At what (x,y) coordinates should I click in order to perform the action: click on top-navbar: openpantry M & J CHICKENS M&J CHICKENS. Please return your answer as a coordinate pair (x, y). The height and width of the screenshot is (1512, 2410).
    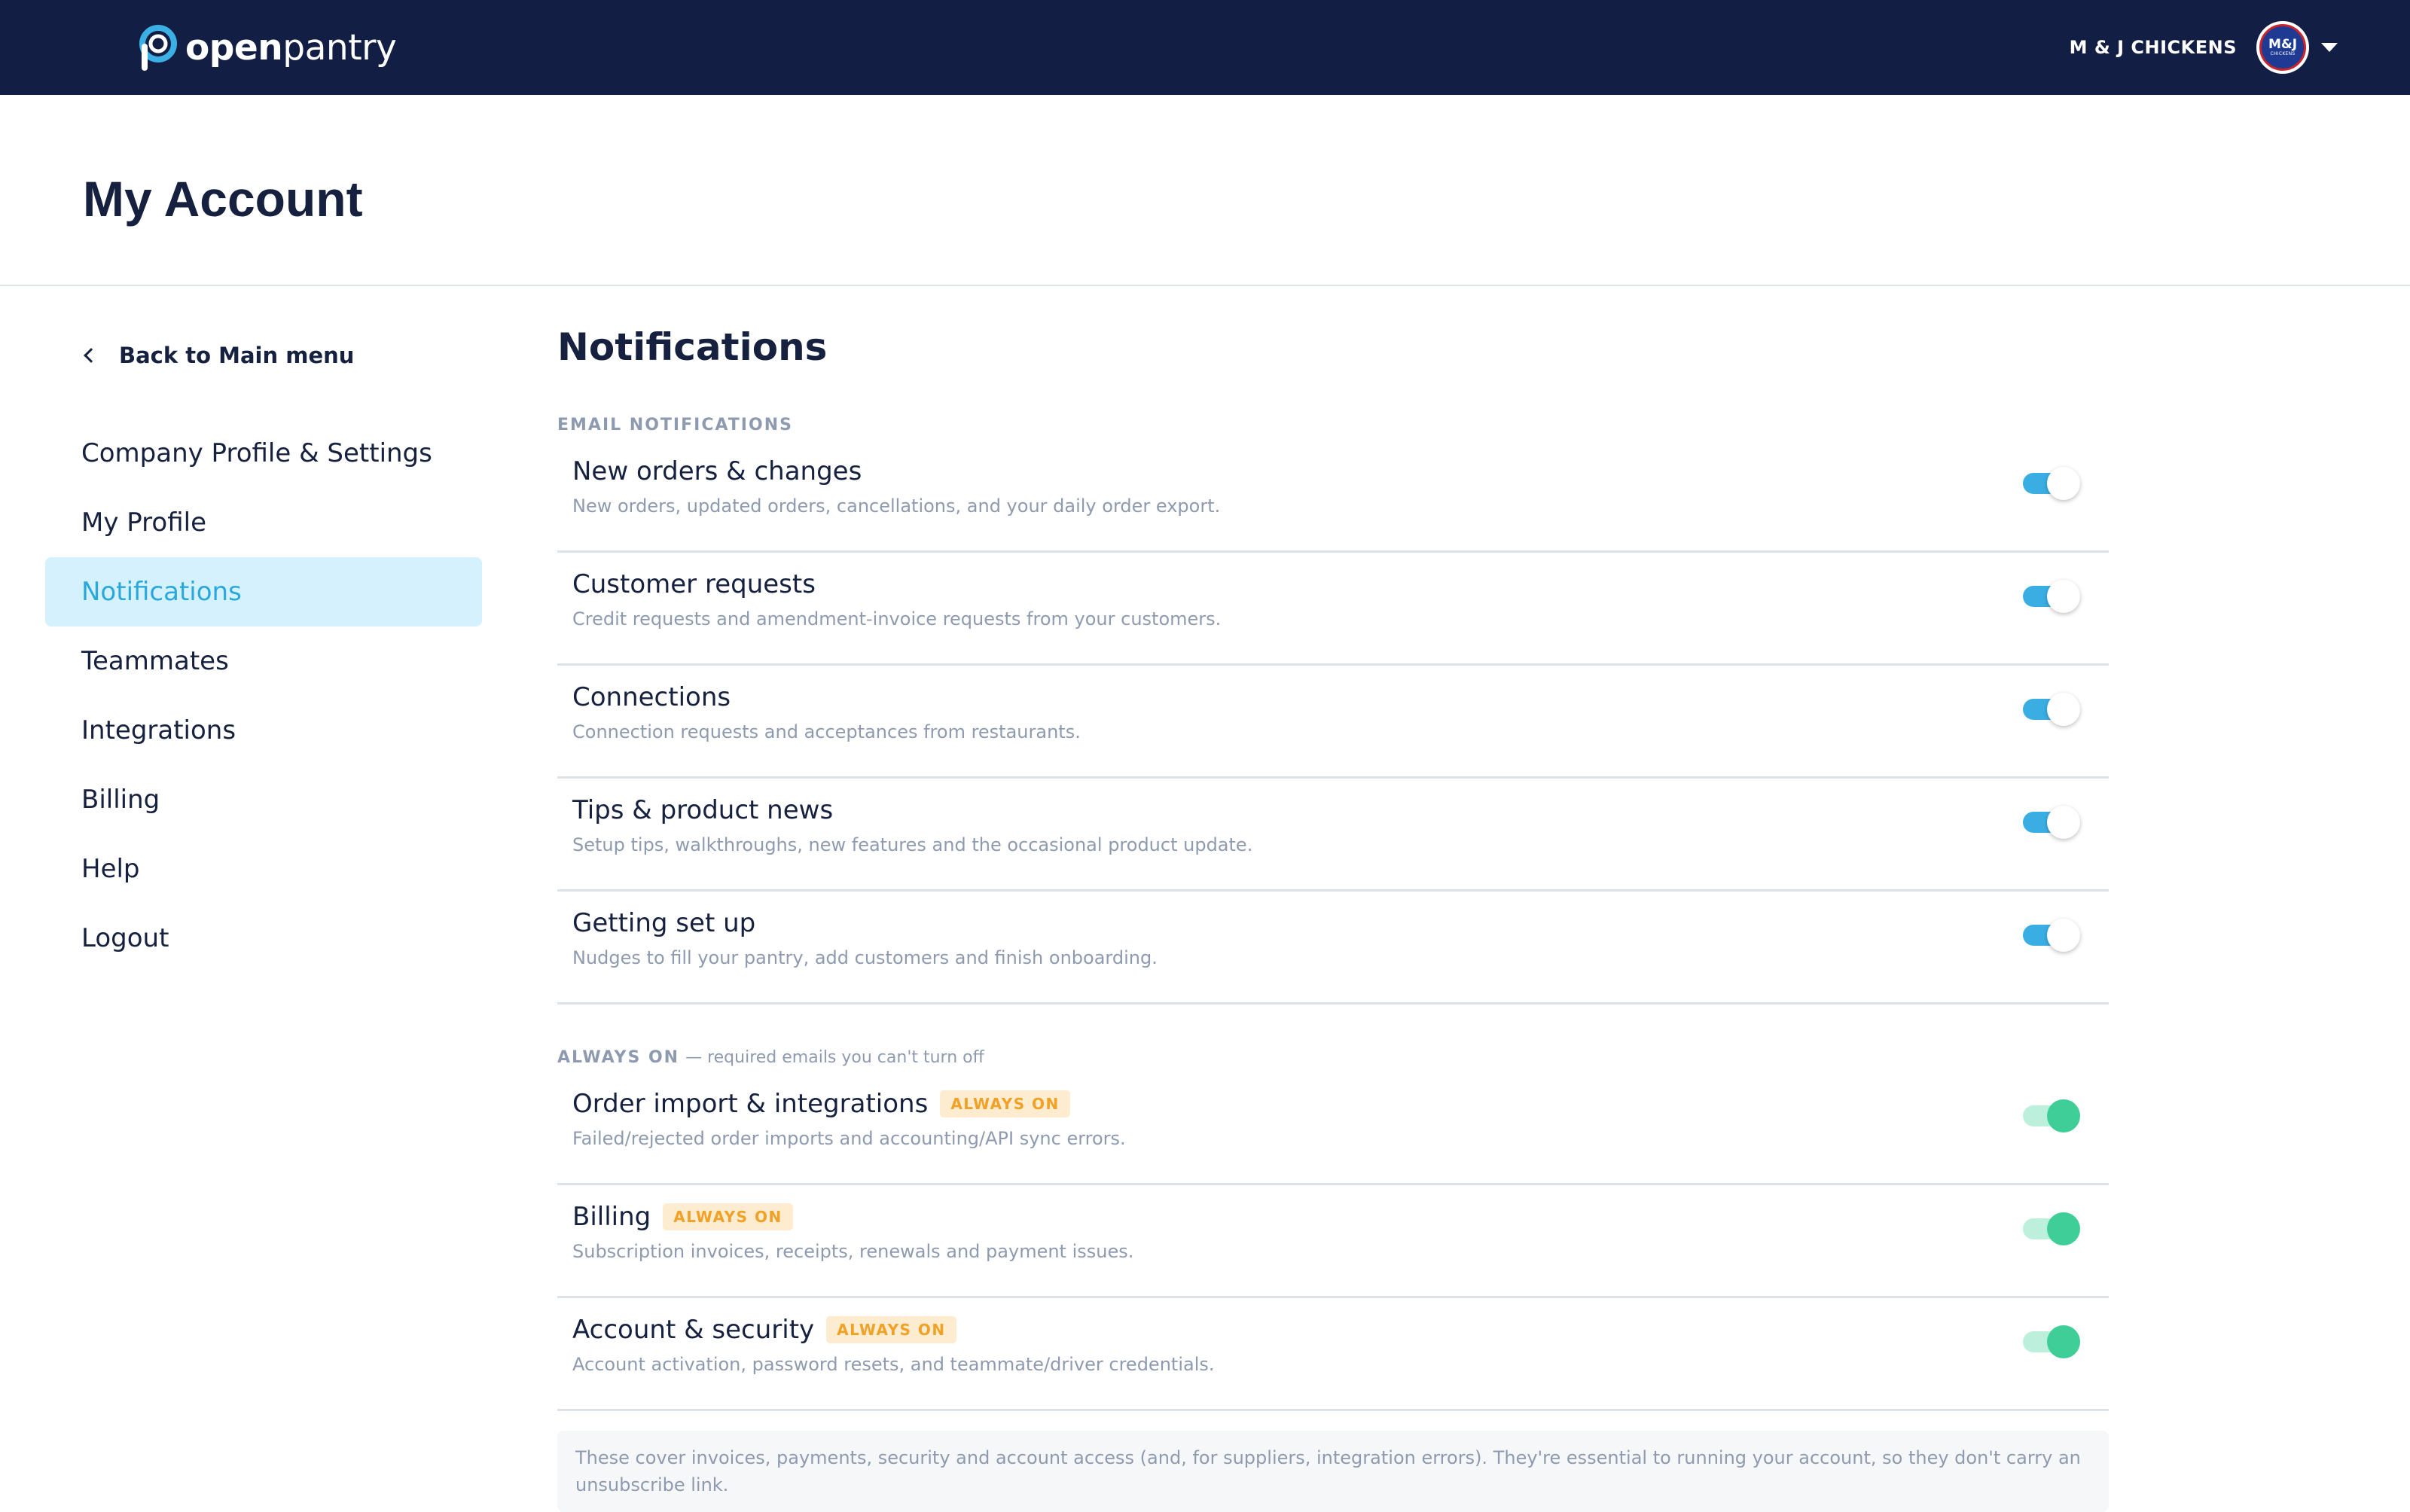
    Looking at the image, I should click on (1205, 48).